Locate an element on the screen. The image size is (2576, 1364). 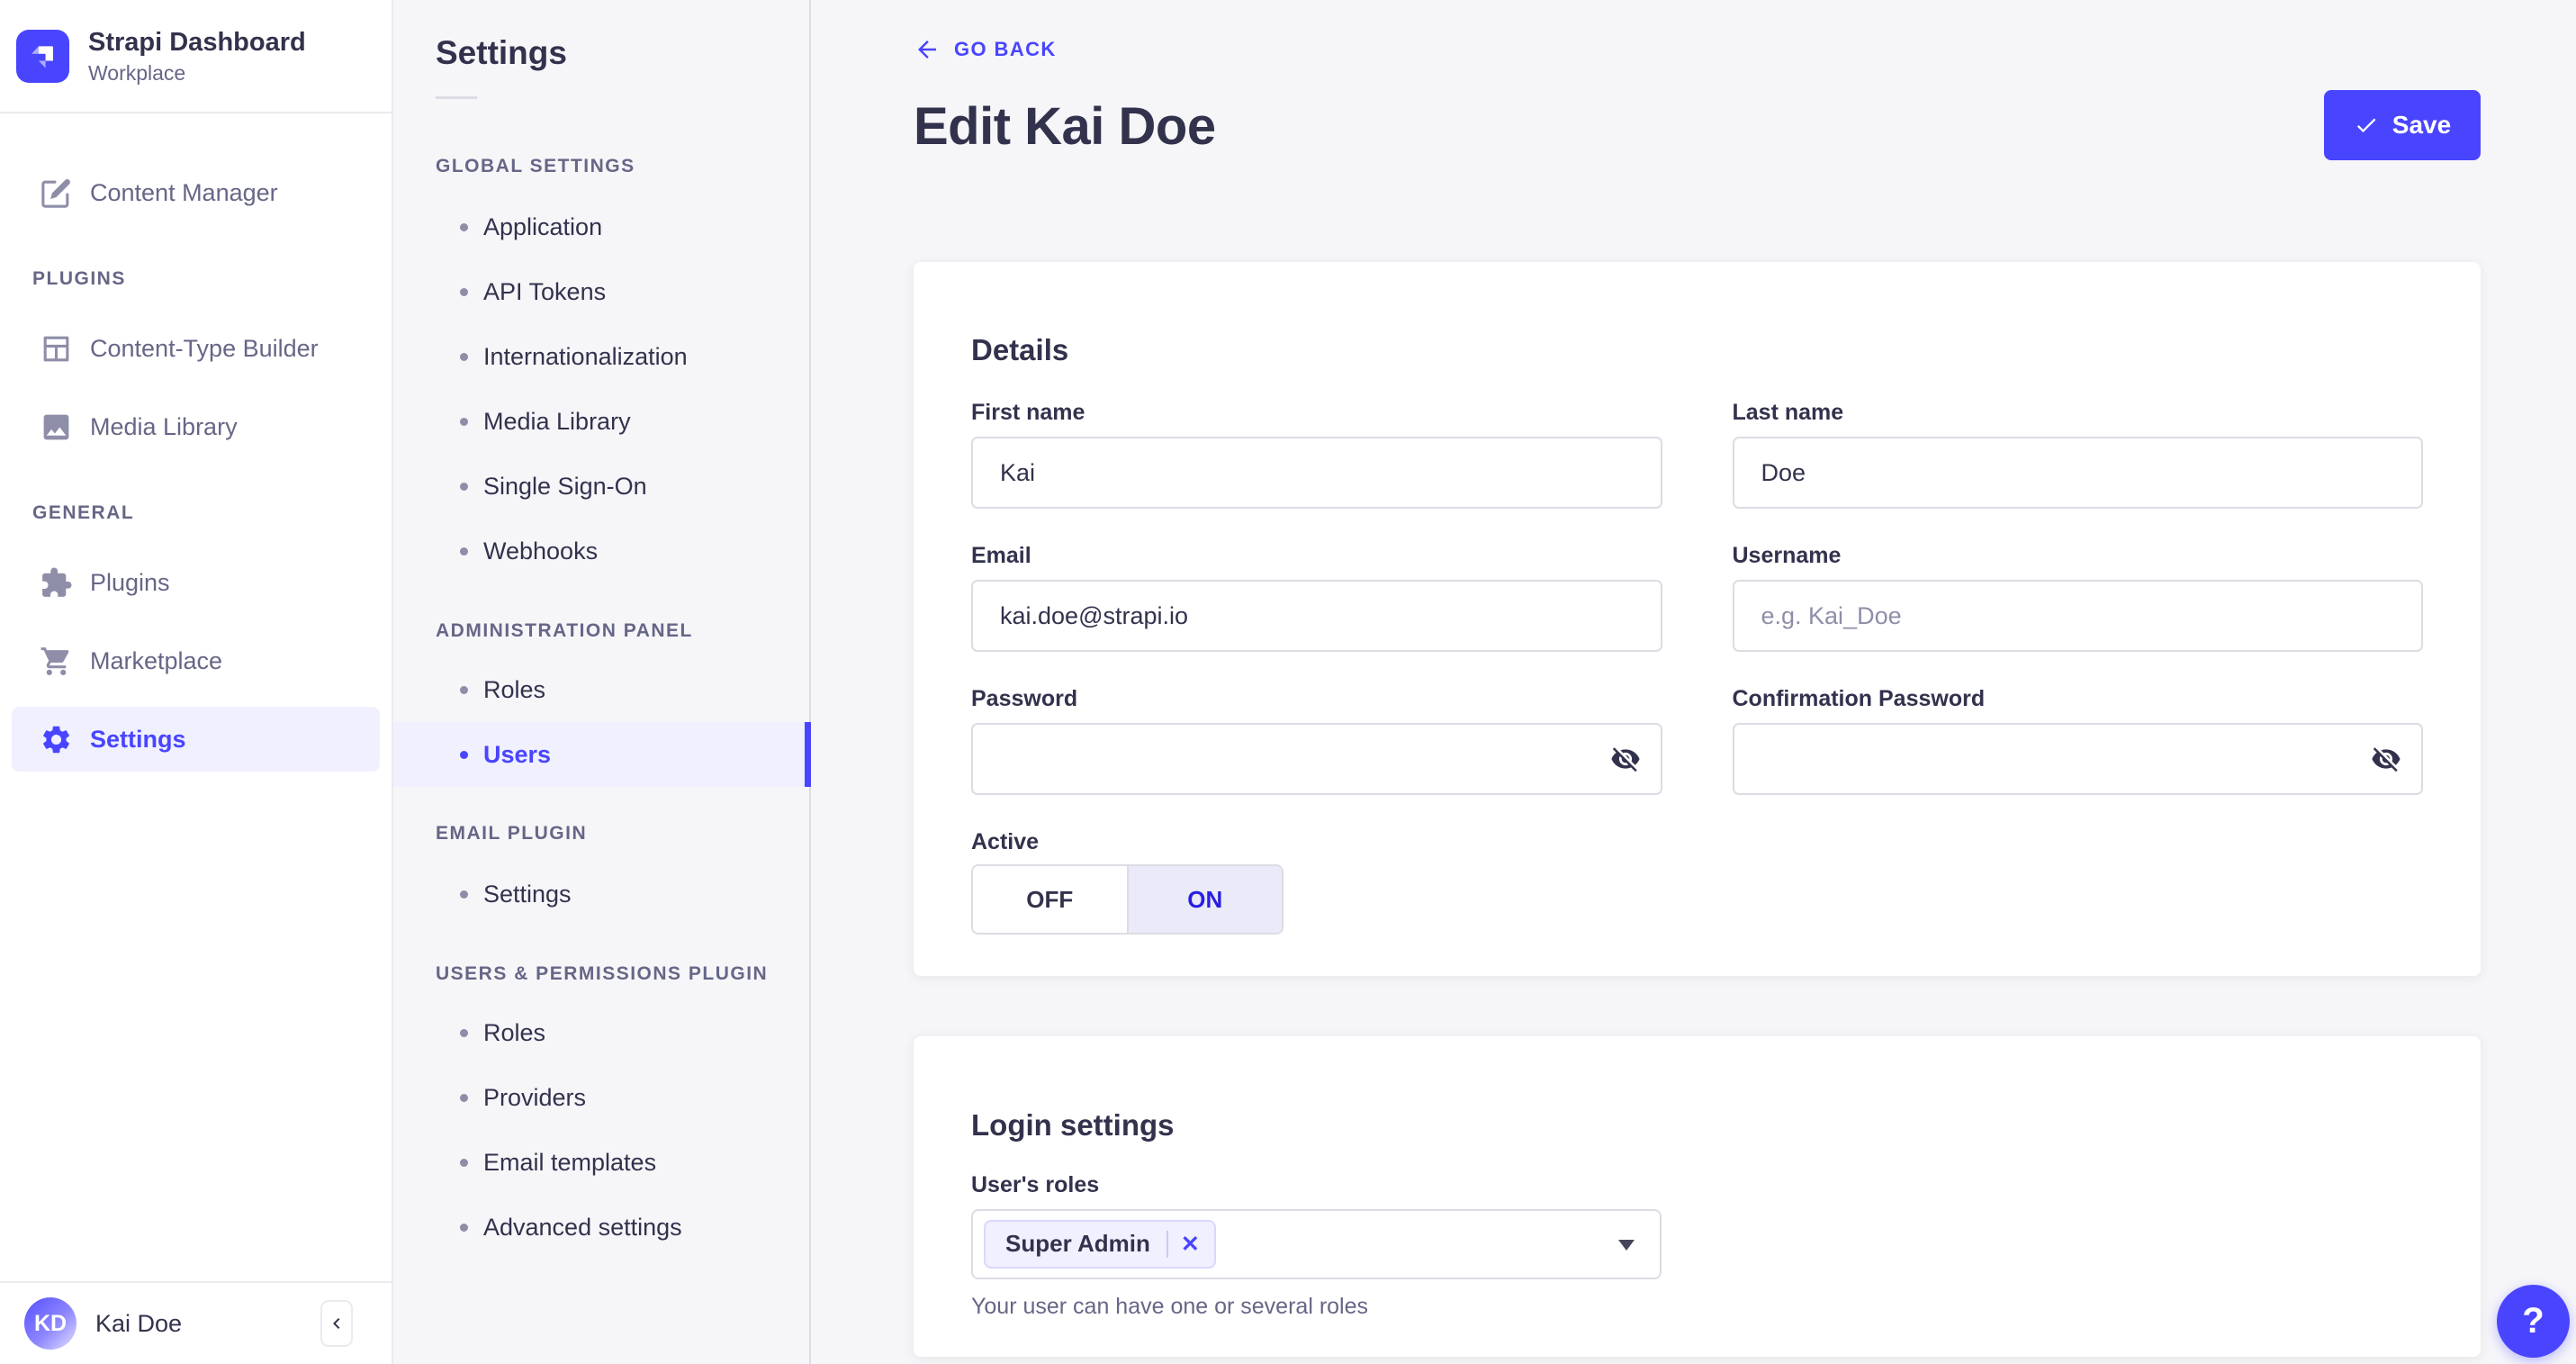
login-settings-heading: Login settings is located at coordinates (1073, 1124).